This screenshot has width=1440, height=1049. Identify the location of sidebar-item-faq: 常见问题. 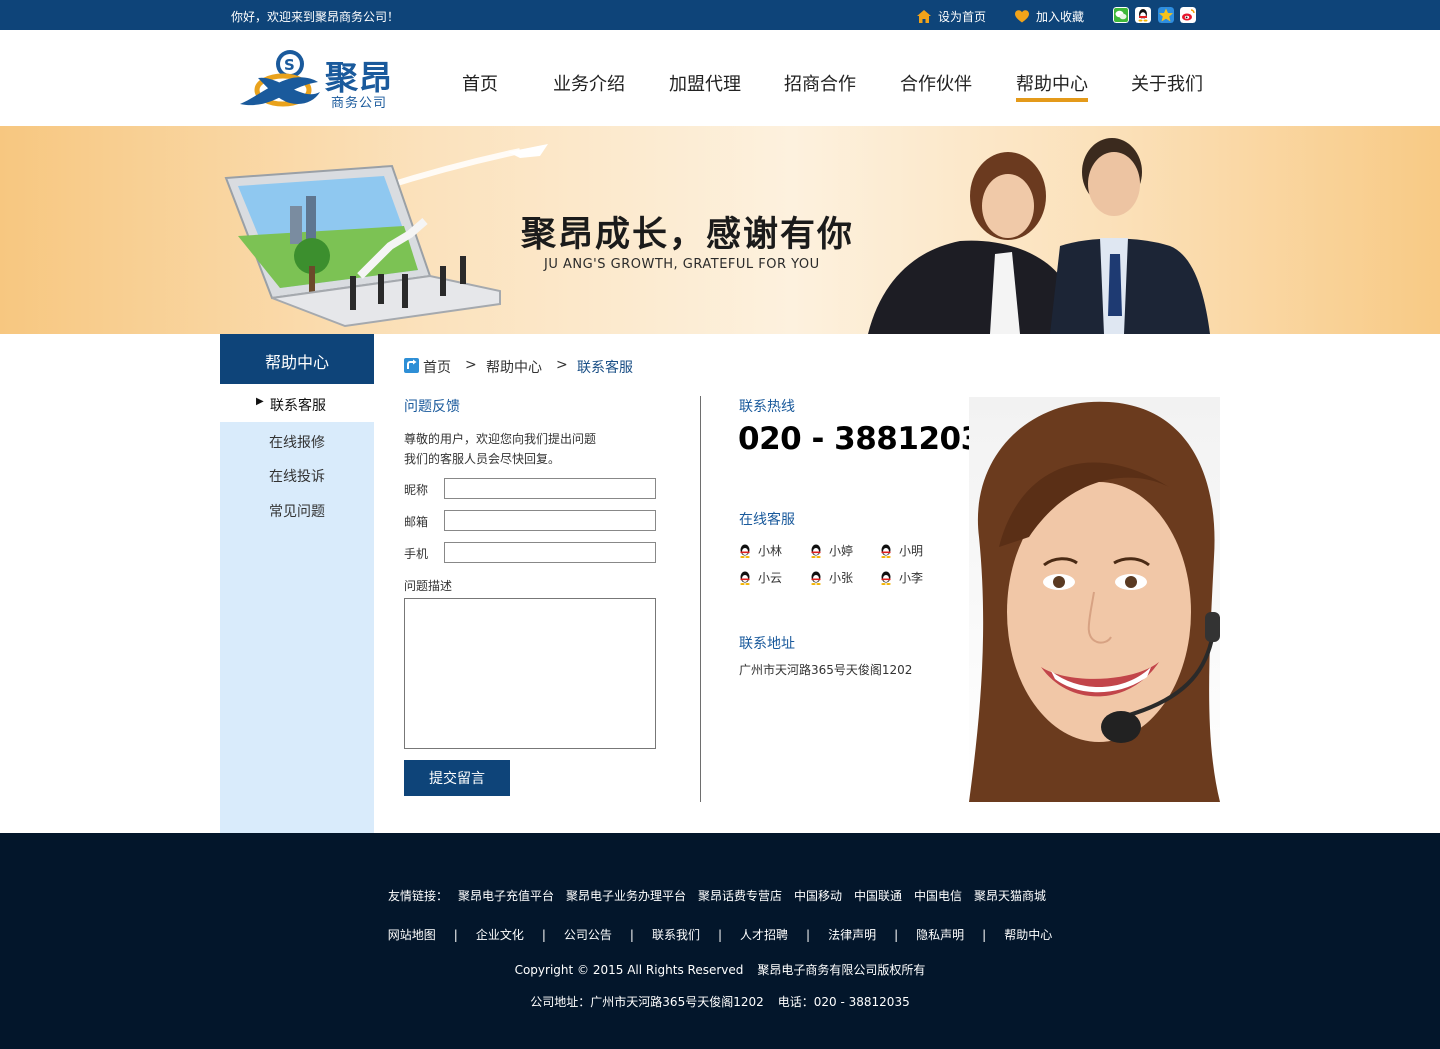
(297, 511).